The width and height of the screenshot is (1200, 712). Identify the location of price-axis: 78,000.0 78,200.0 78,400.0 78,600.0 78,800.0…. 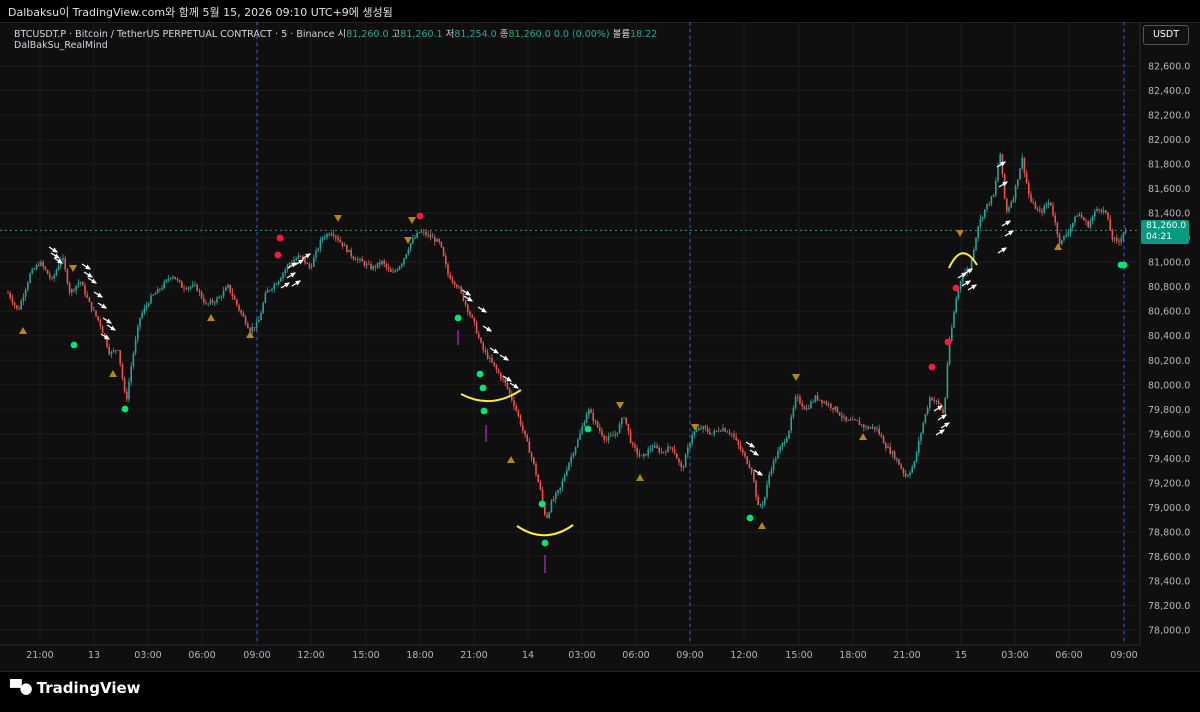
(1169, 349).